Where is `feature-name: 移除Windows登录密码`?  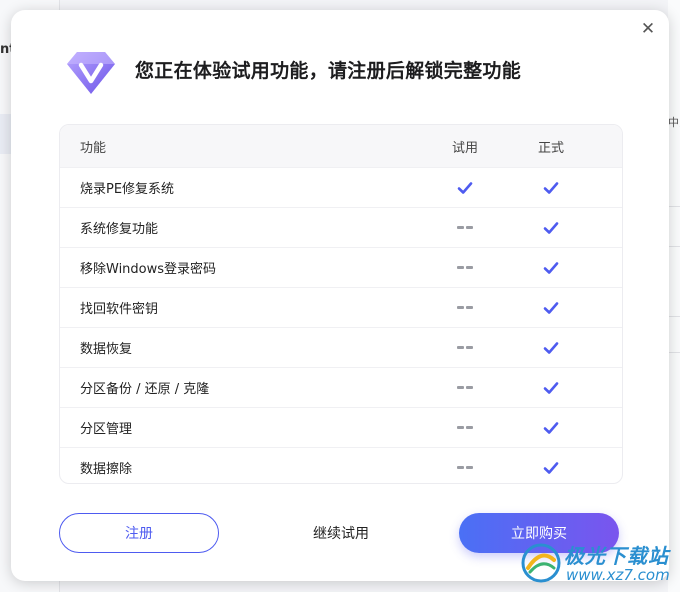
feature-name: 移除Windows登录密码 is located at coordinates (148, 269).